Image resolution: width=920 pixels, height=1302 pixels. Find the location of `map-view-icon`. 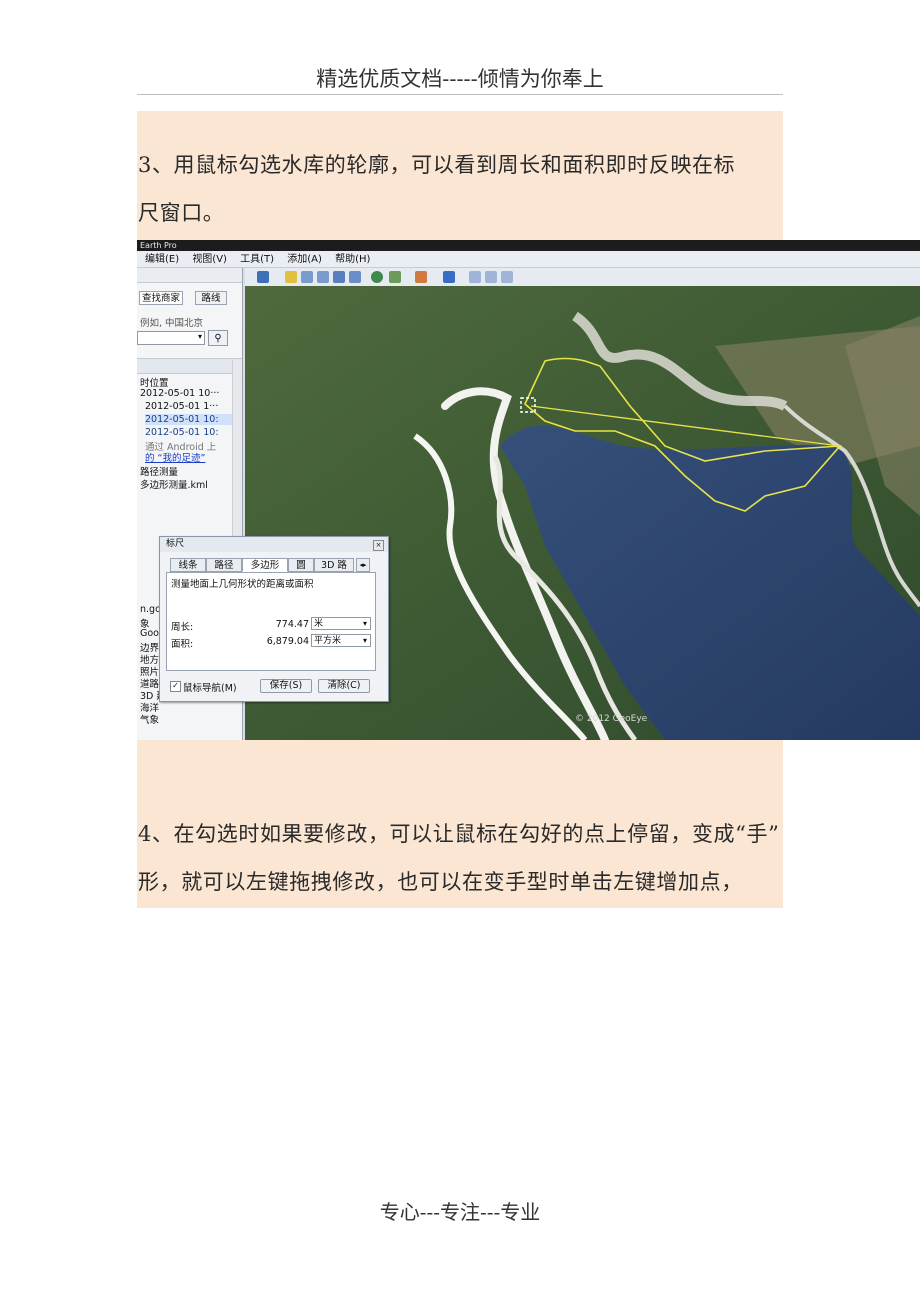

map-view-icon is located at coordinates (507, 277).